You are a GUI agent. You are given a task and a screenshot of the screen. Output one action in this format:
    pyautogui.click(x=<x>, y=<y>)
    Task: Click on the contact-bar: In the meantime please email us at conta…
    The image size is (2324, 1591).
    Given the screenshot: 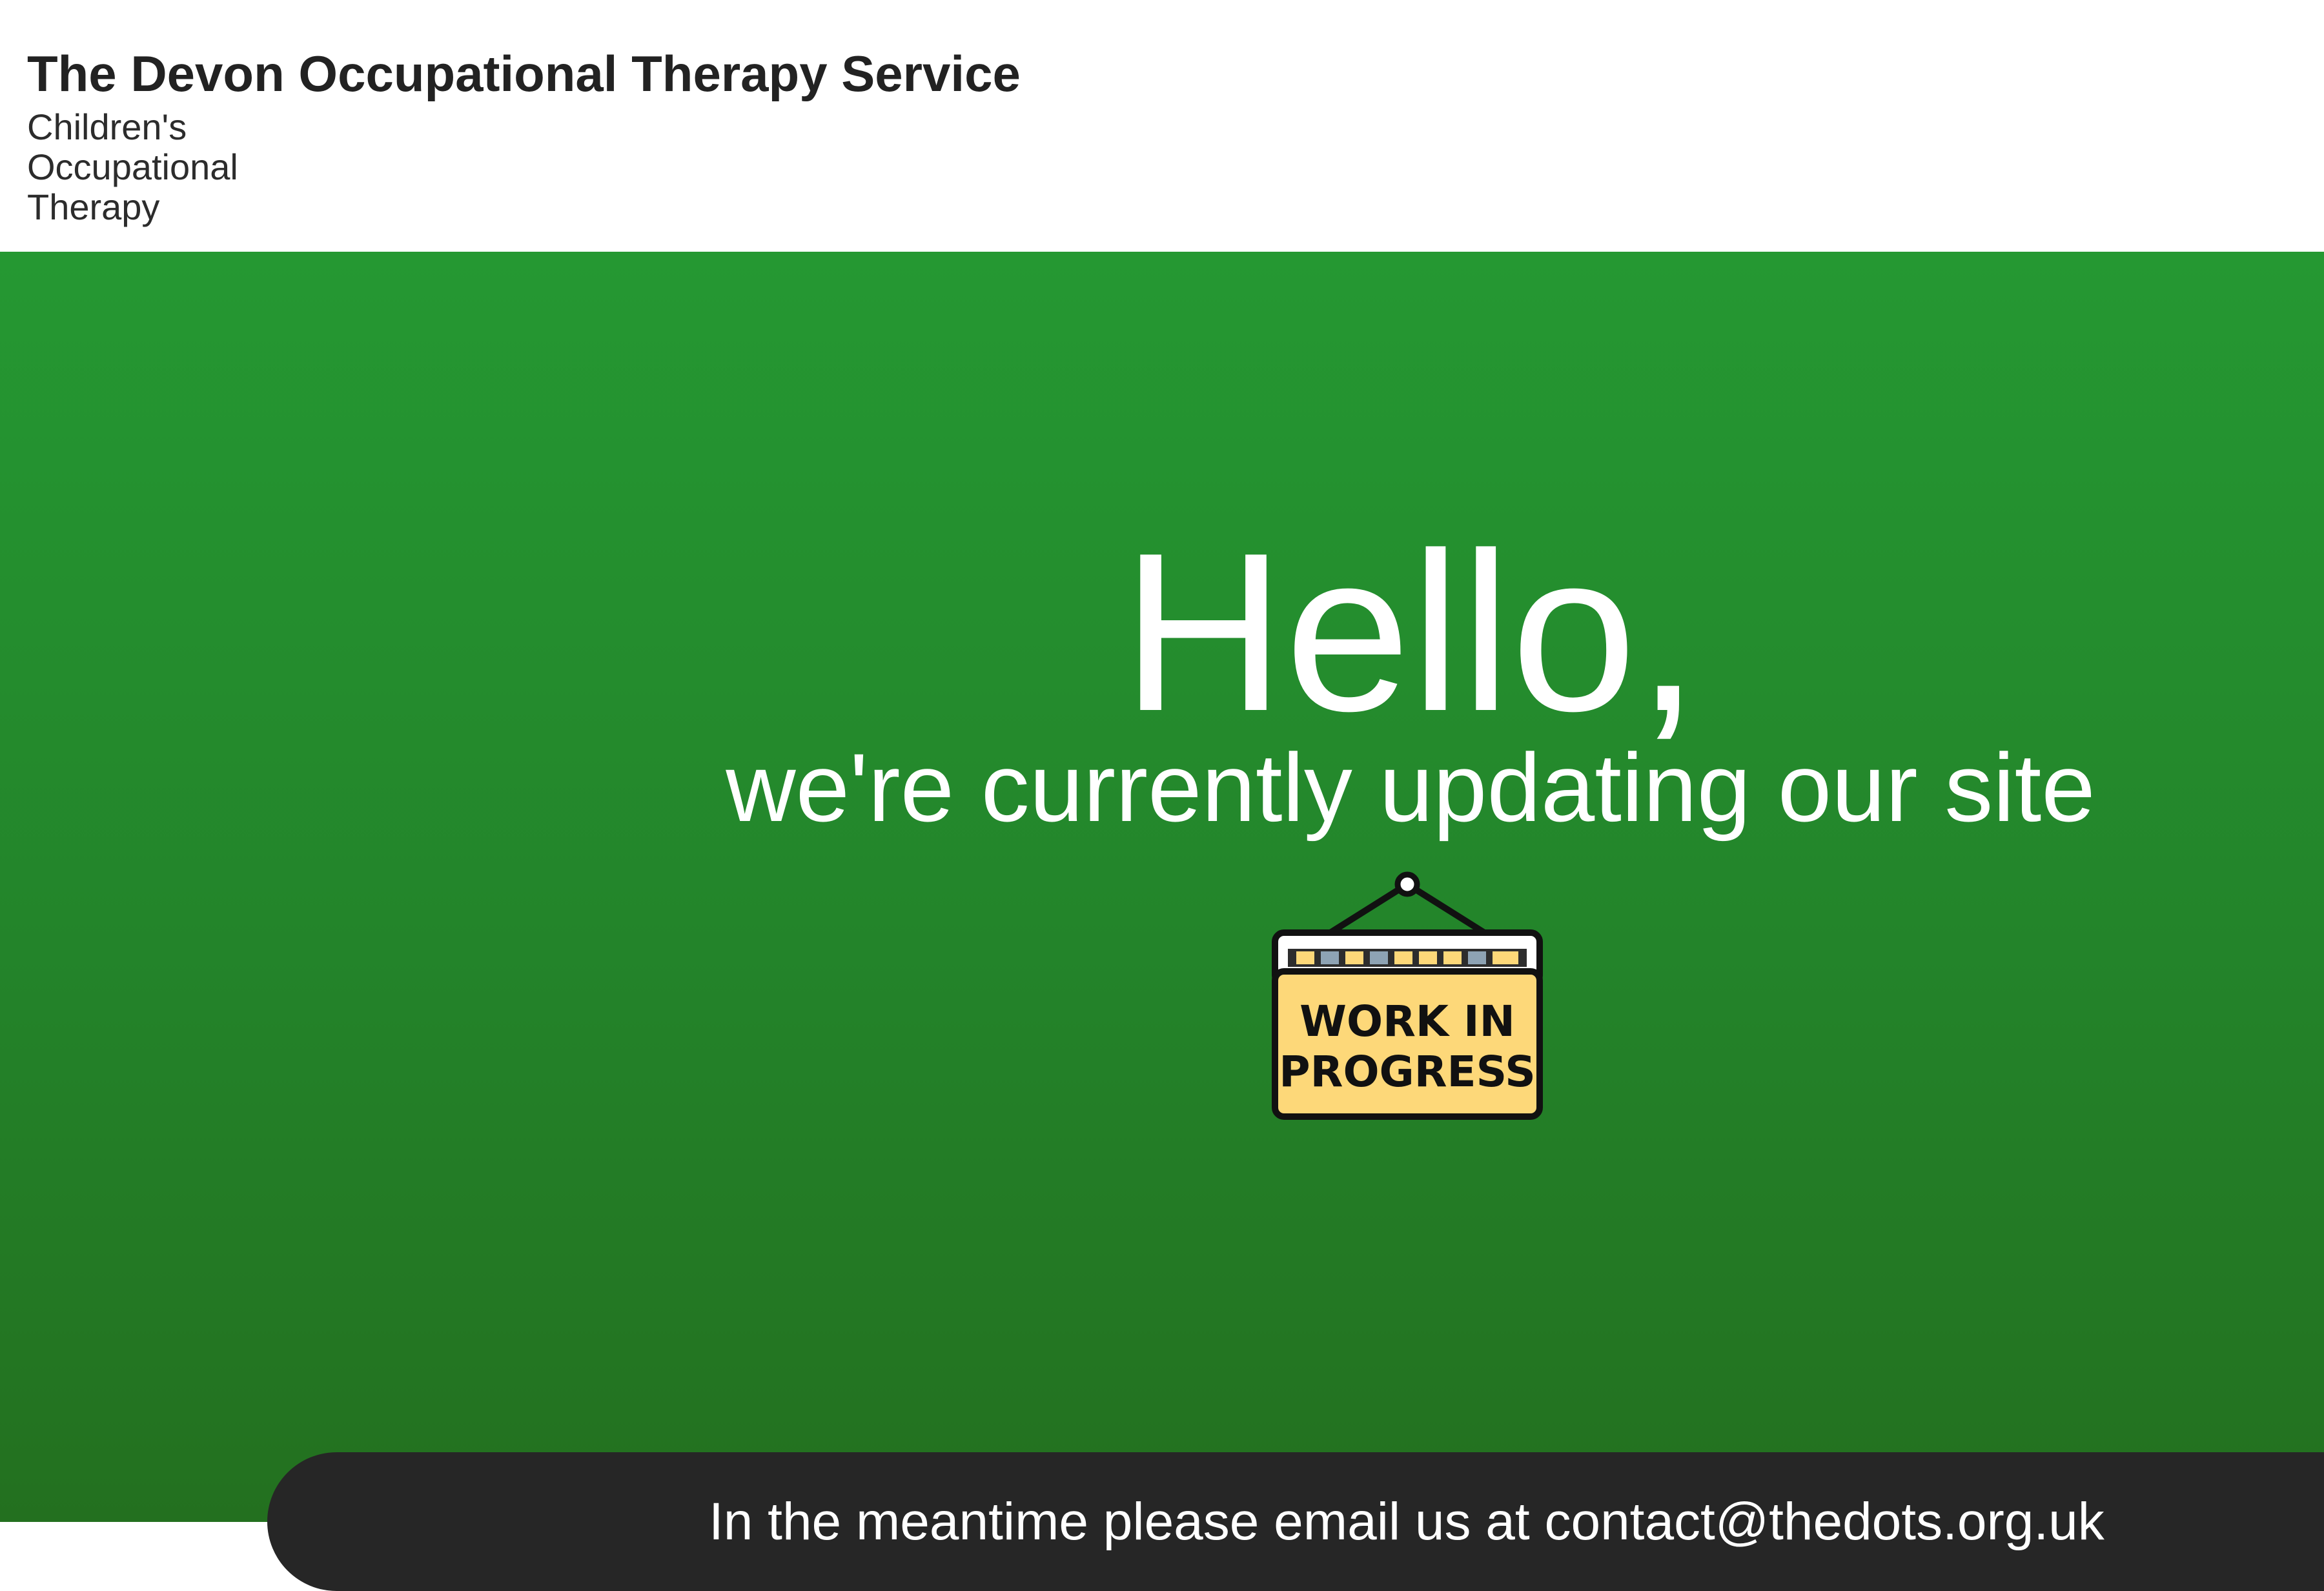 What is the action you would take?
    pyautogui.click(x=1295, y=1521)
    